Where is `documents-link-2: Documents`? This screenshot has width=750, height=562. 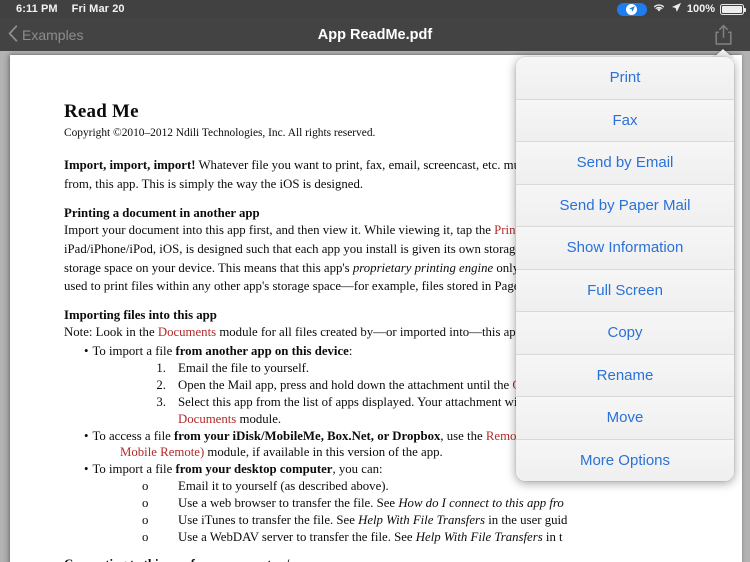 documents-link-2: Documents is located at coordinates (207, 419).